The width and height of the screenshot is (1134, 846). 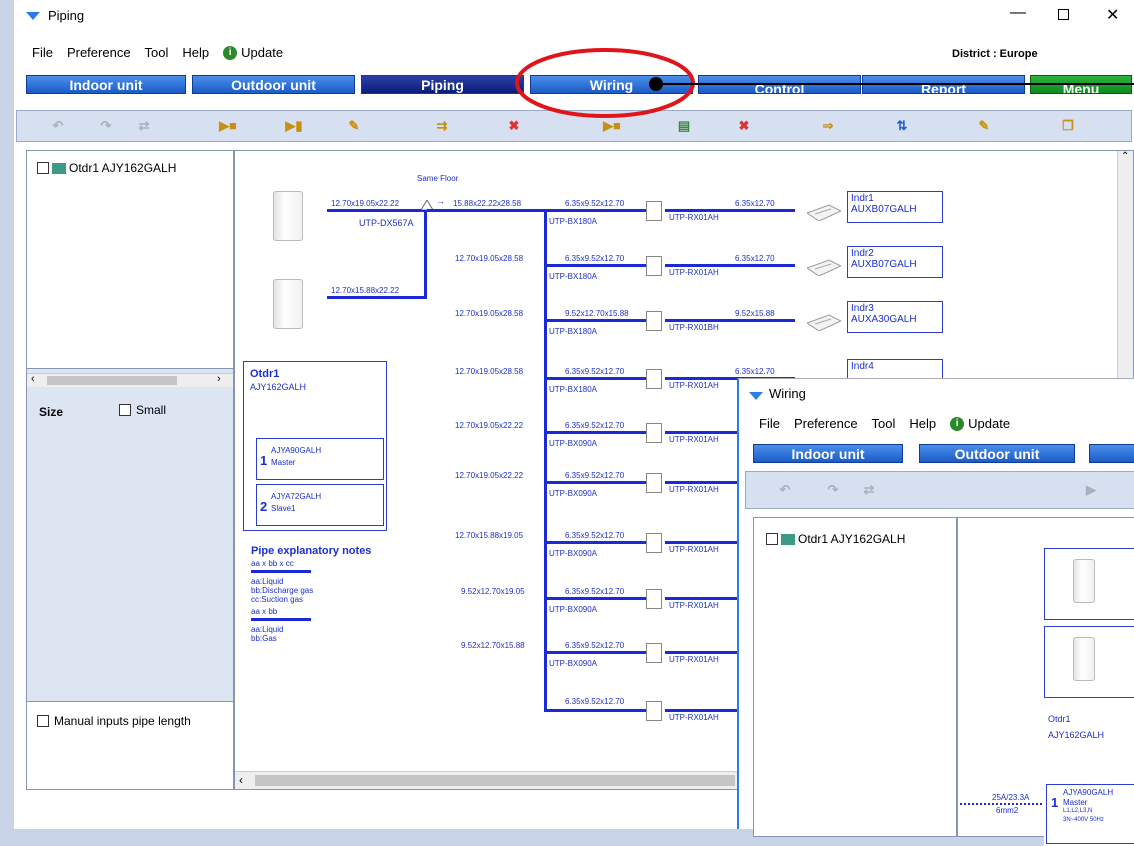 I want to click on wiring-info-icon: i, so click(x=957, y=423).